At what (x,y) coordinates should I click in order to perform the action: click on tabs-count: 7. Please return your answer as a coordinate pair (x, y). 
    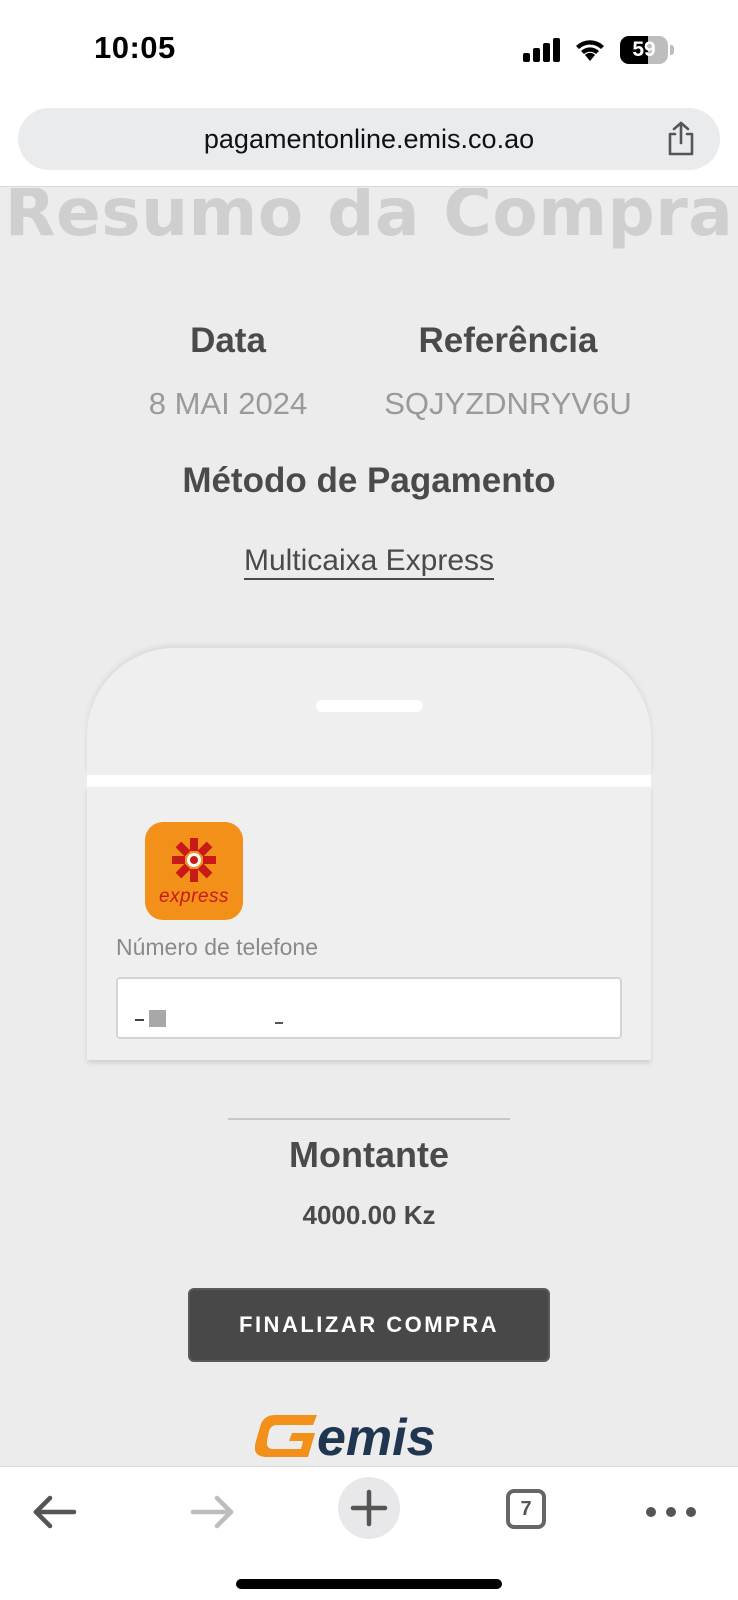
    Looking at the image, I should click on (526, 1509).